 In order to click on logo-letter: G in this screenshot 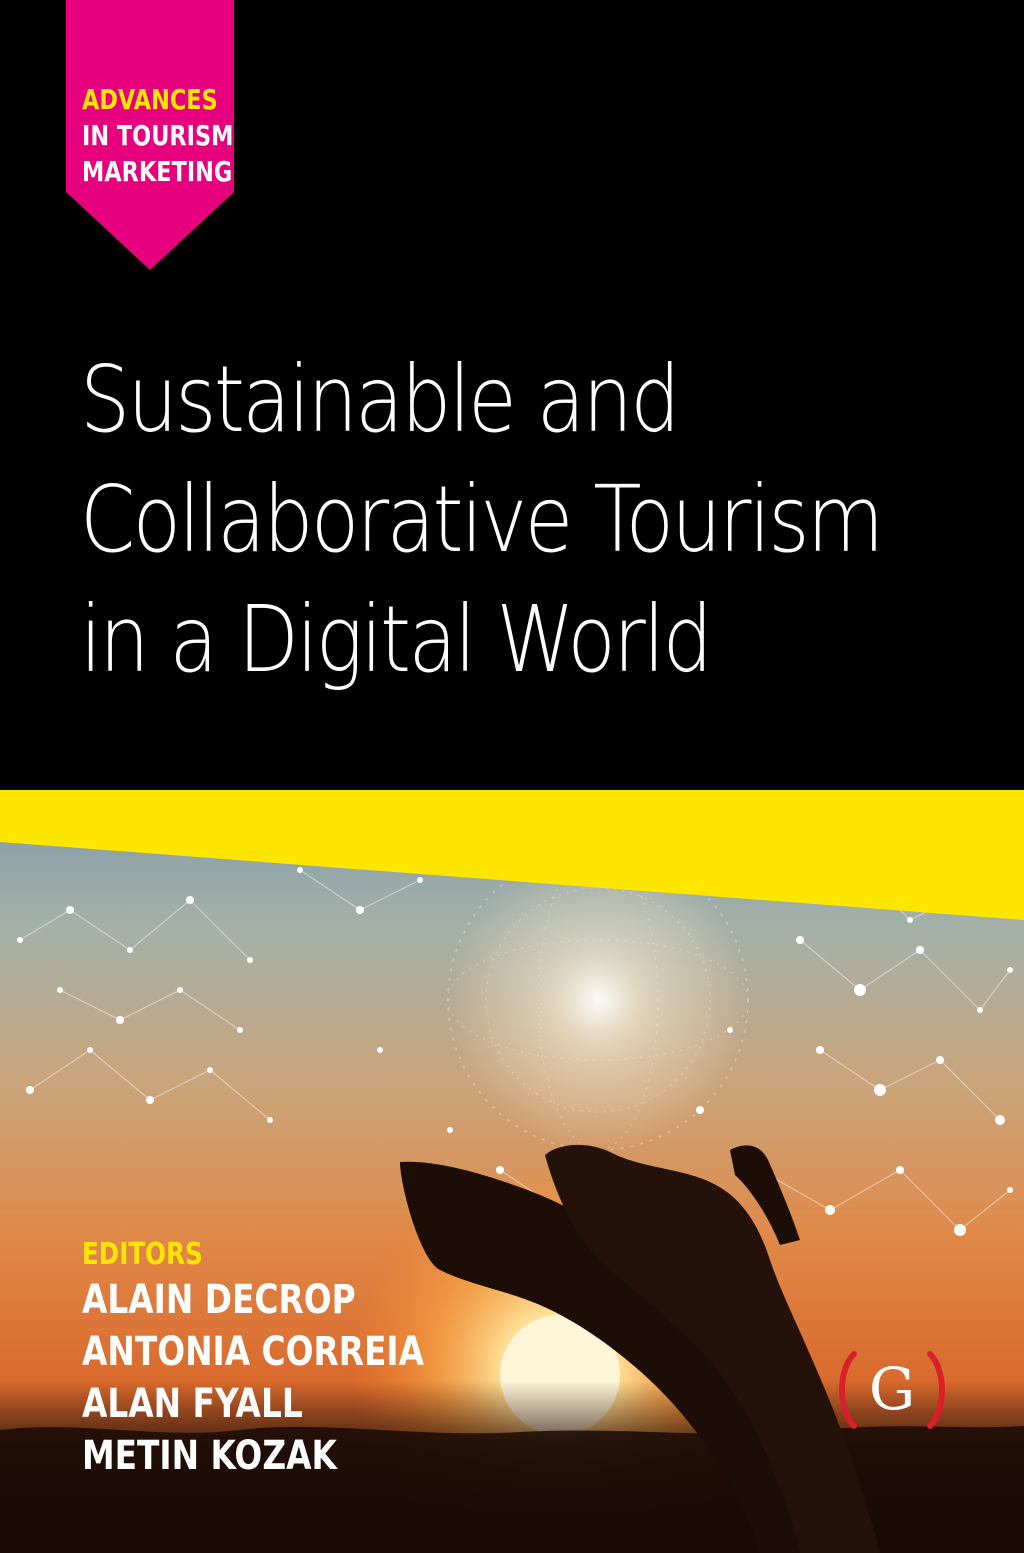, I will do `click(892, 1389)`.